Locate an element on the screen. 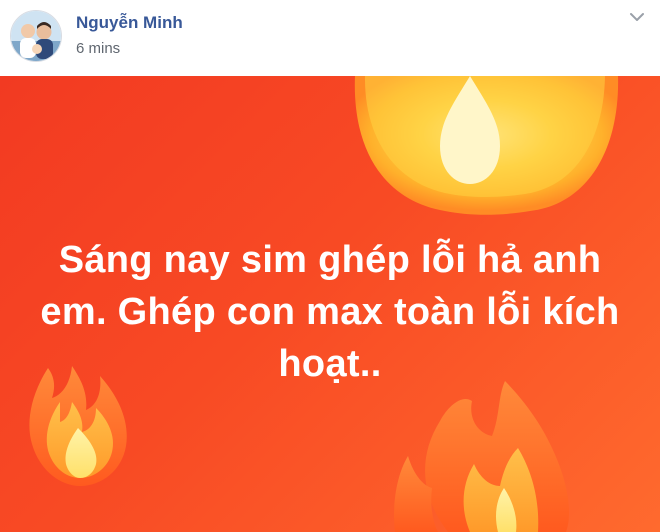 The height and width of the screenshot is (532, 660). author-avatar is located at coordinates (36, 36).